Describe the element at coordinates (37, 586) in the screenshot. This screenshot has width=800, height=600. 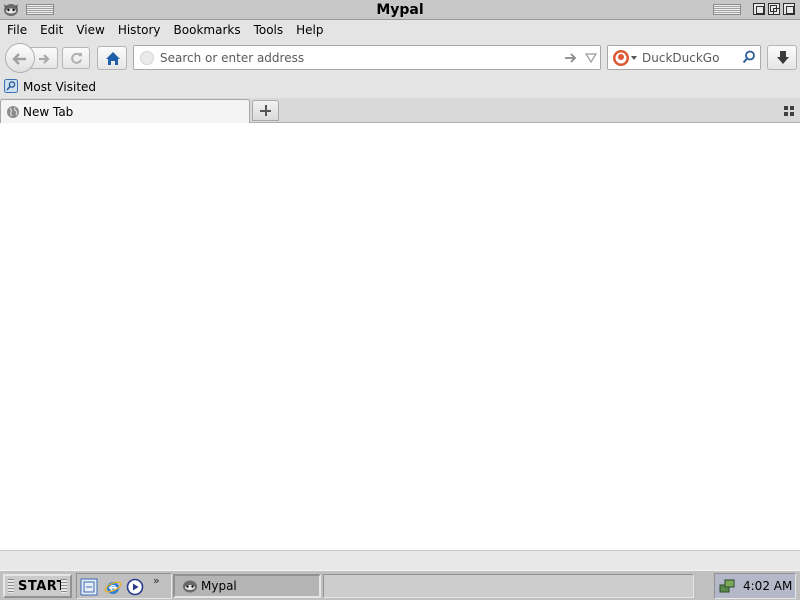
I see `start-button: START` at that location.